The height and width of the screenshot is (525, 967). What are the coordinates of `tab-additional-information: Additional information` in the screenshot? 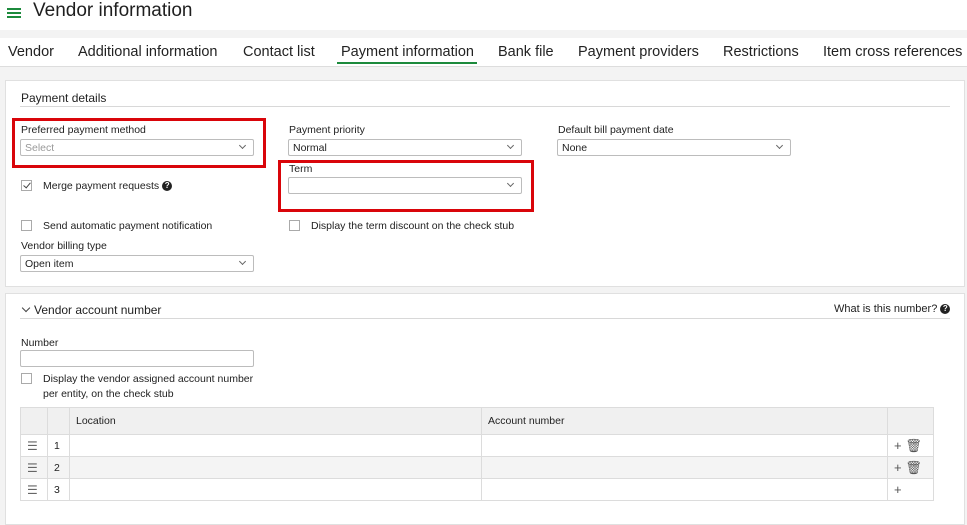 It's located at (147, 52).